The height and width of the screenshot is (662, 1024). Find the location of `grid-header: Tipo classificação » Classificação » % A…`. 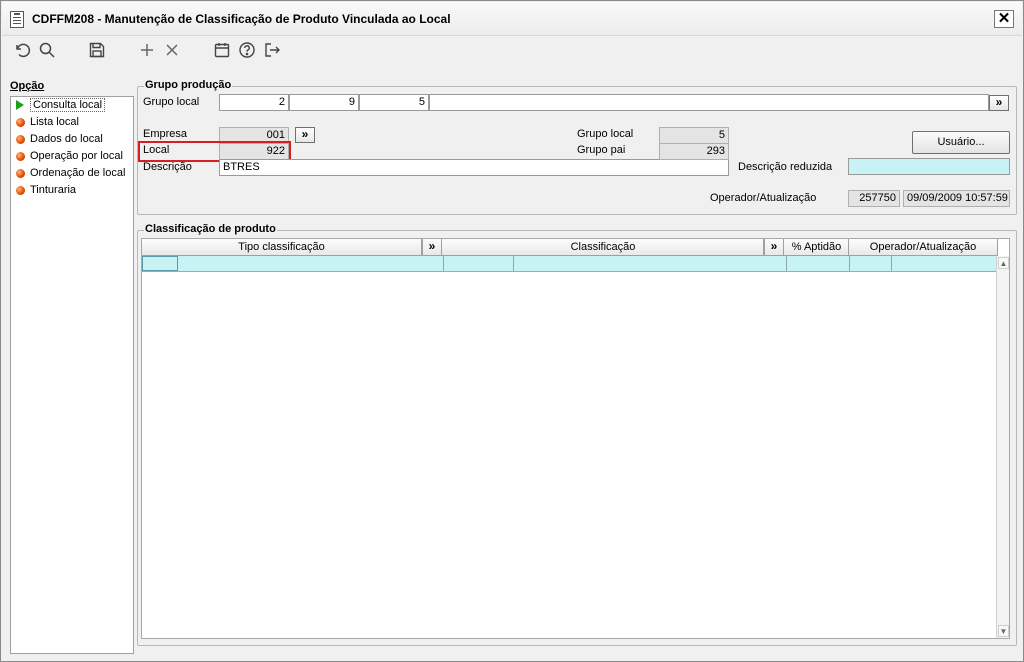

grid-header: Tipo classificação » Classificação » % A… is located at coordinates (570, 247).